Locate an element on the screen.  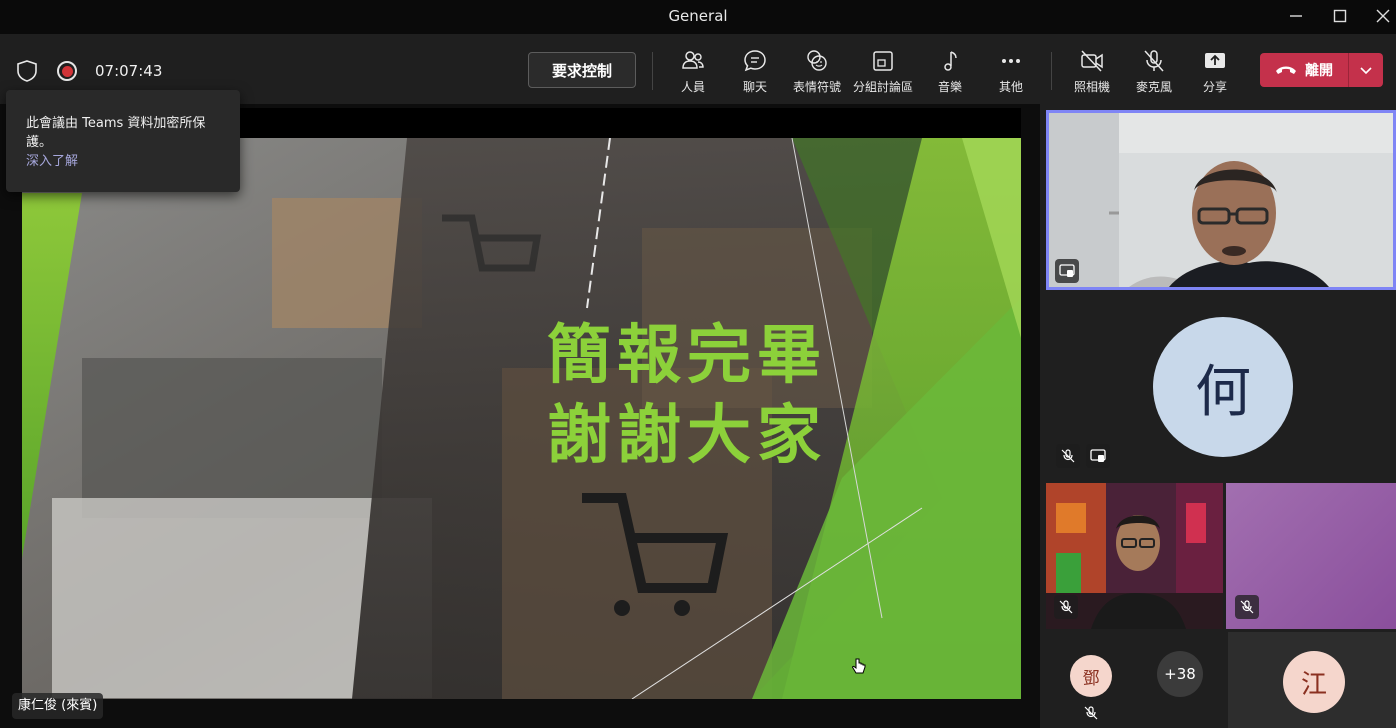
camera-button: 照相機 is located at coordinates (1092, 73).